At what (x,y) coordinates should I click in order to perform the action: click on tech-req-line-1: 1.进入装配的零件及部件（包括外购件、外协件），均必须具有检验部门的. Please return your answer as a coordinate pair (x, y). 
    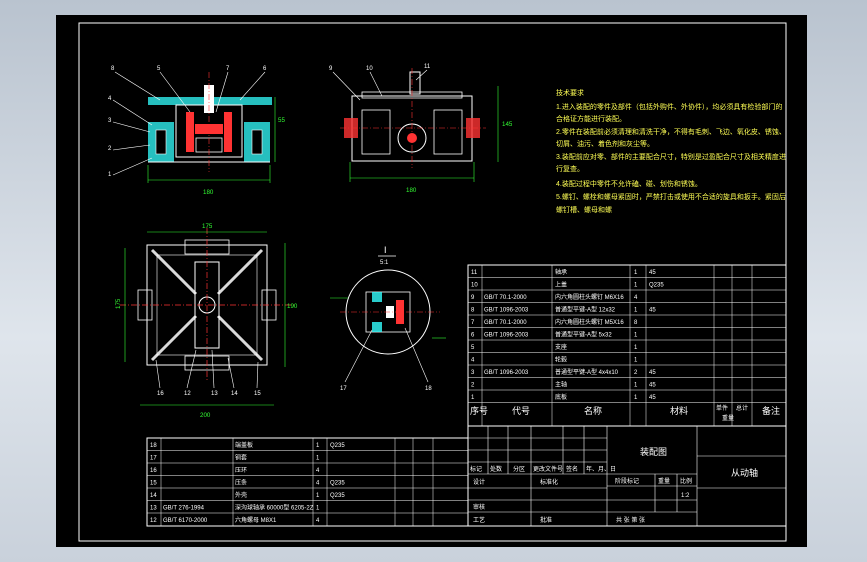
    Looking at the image, I should click on (669, 106).